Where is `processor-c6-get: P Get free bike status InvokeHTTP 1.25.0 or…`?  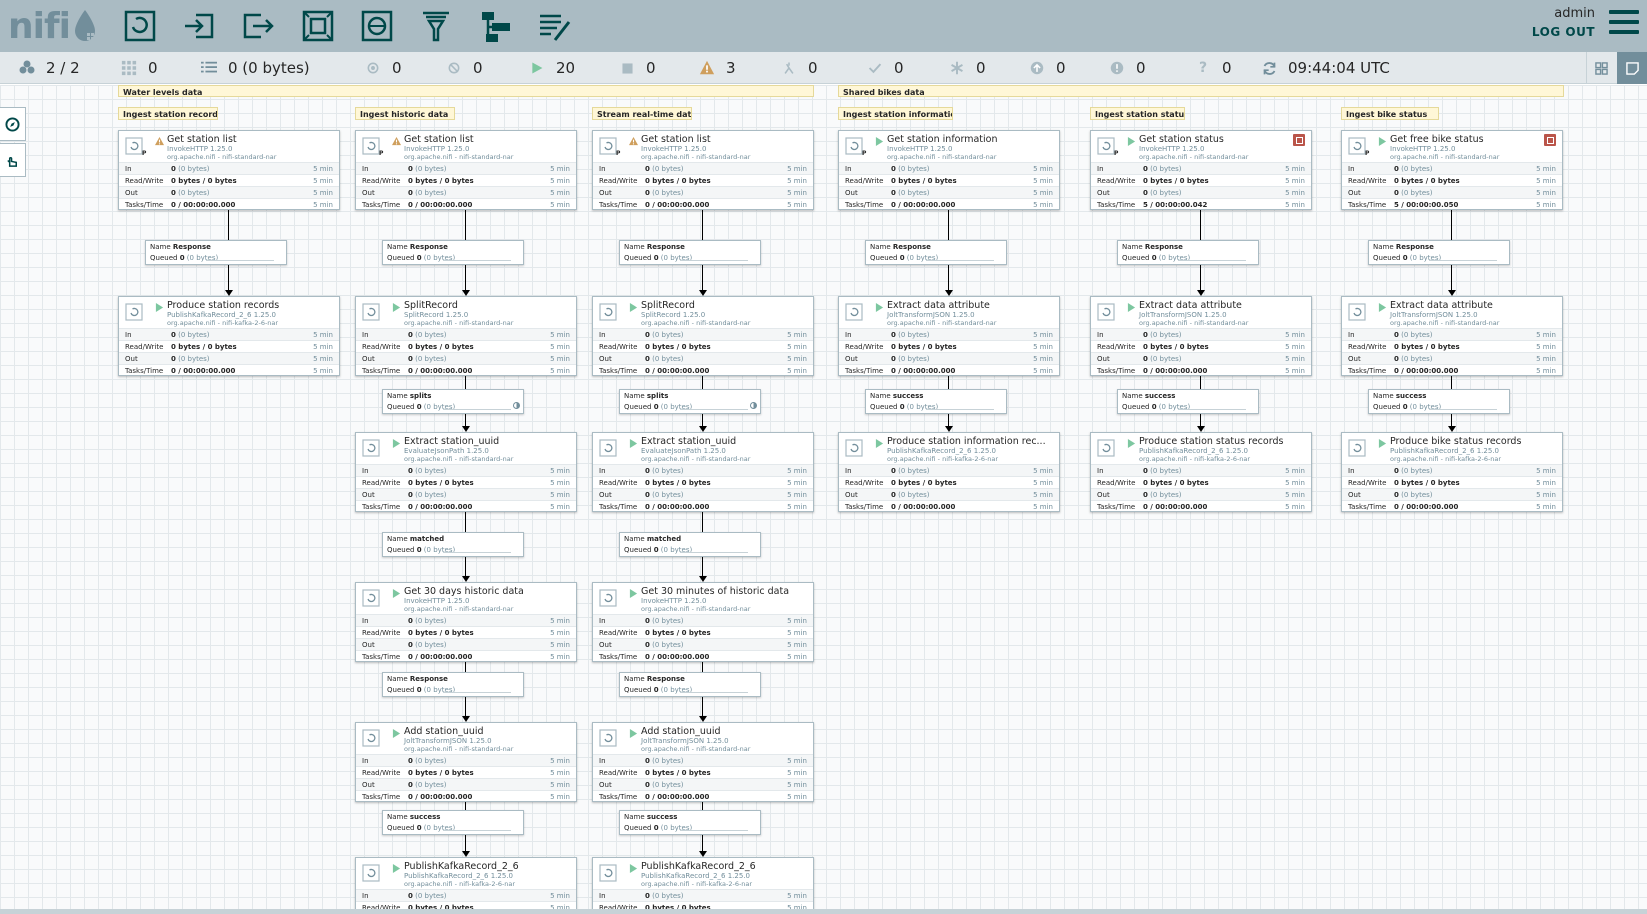
processor-c6-get: P Get free bike status InvokeHTTP 1.25.0 or… is located at coordinates (1452, 170).